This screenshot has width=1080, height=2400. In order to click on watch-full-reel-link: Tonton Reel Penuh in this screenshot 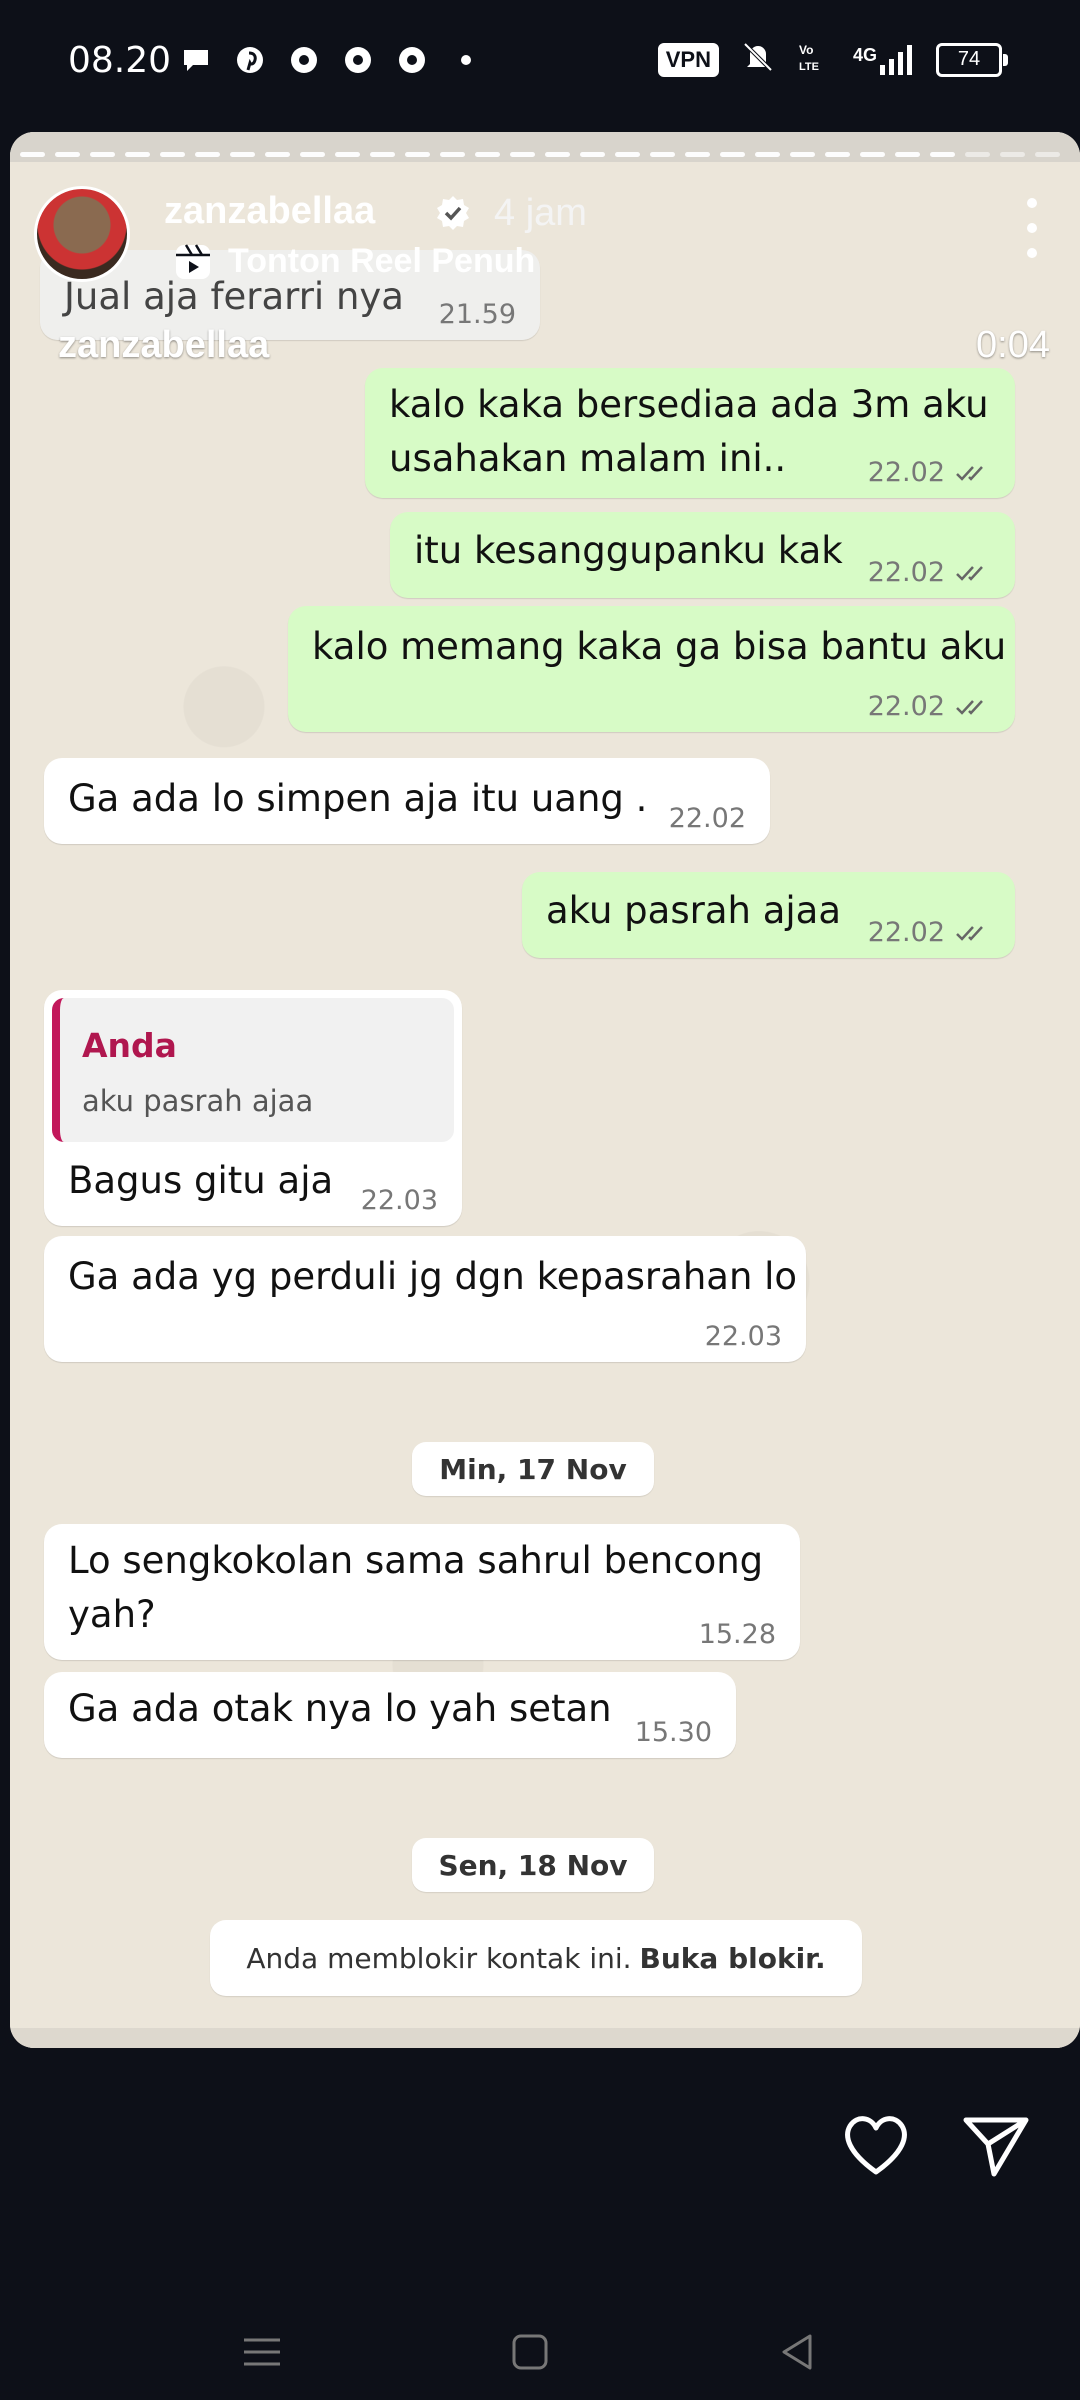, I will do `click(354, 261)`.